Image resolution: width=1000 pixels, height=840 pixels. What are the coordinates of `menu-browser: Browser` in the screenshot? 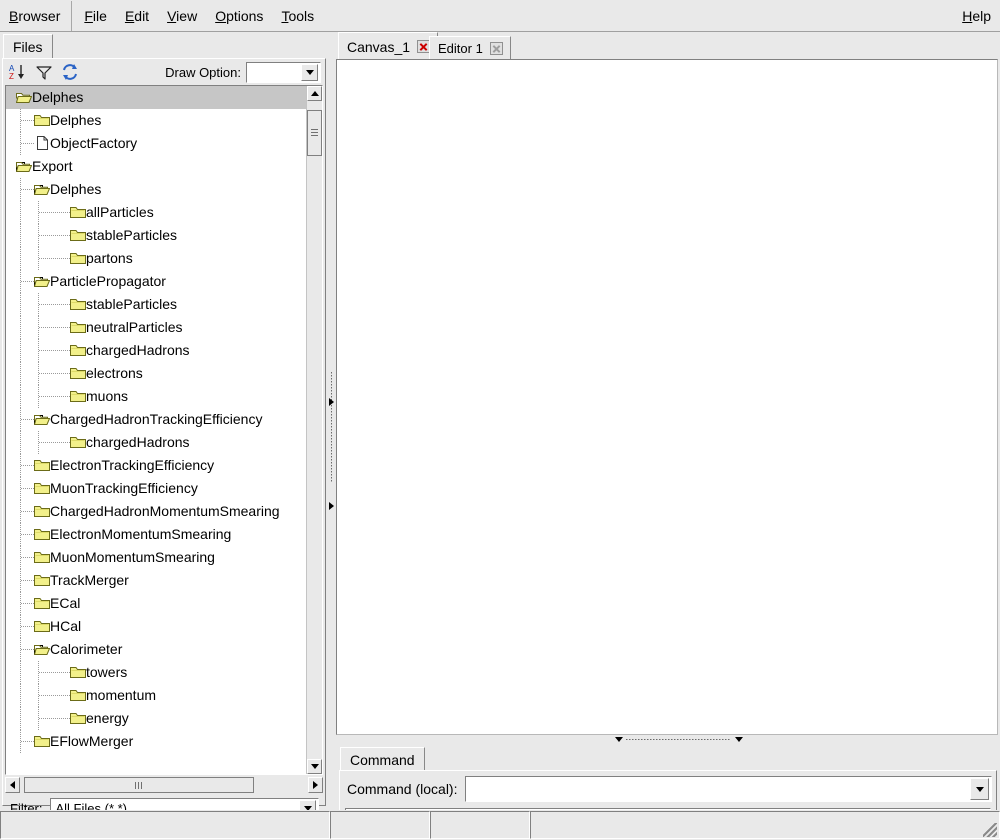 It's located at (34, 16).